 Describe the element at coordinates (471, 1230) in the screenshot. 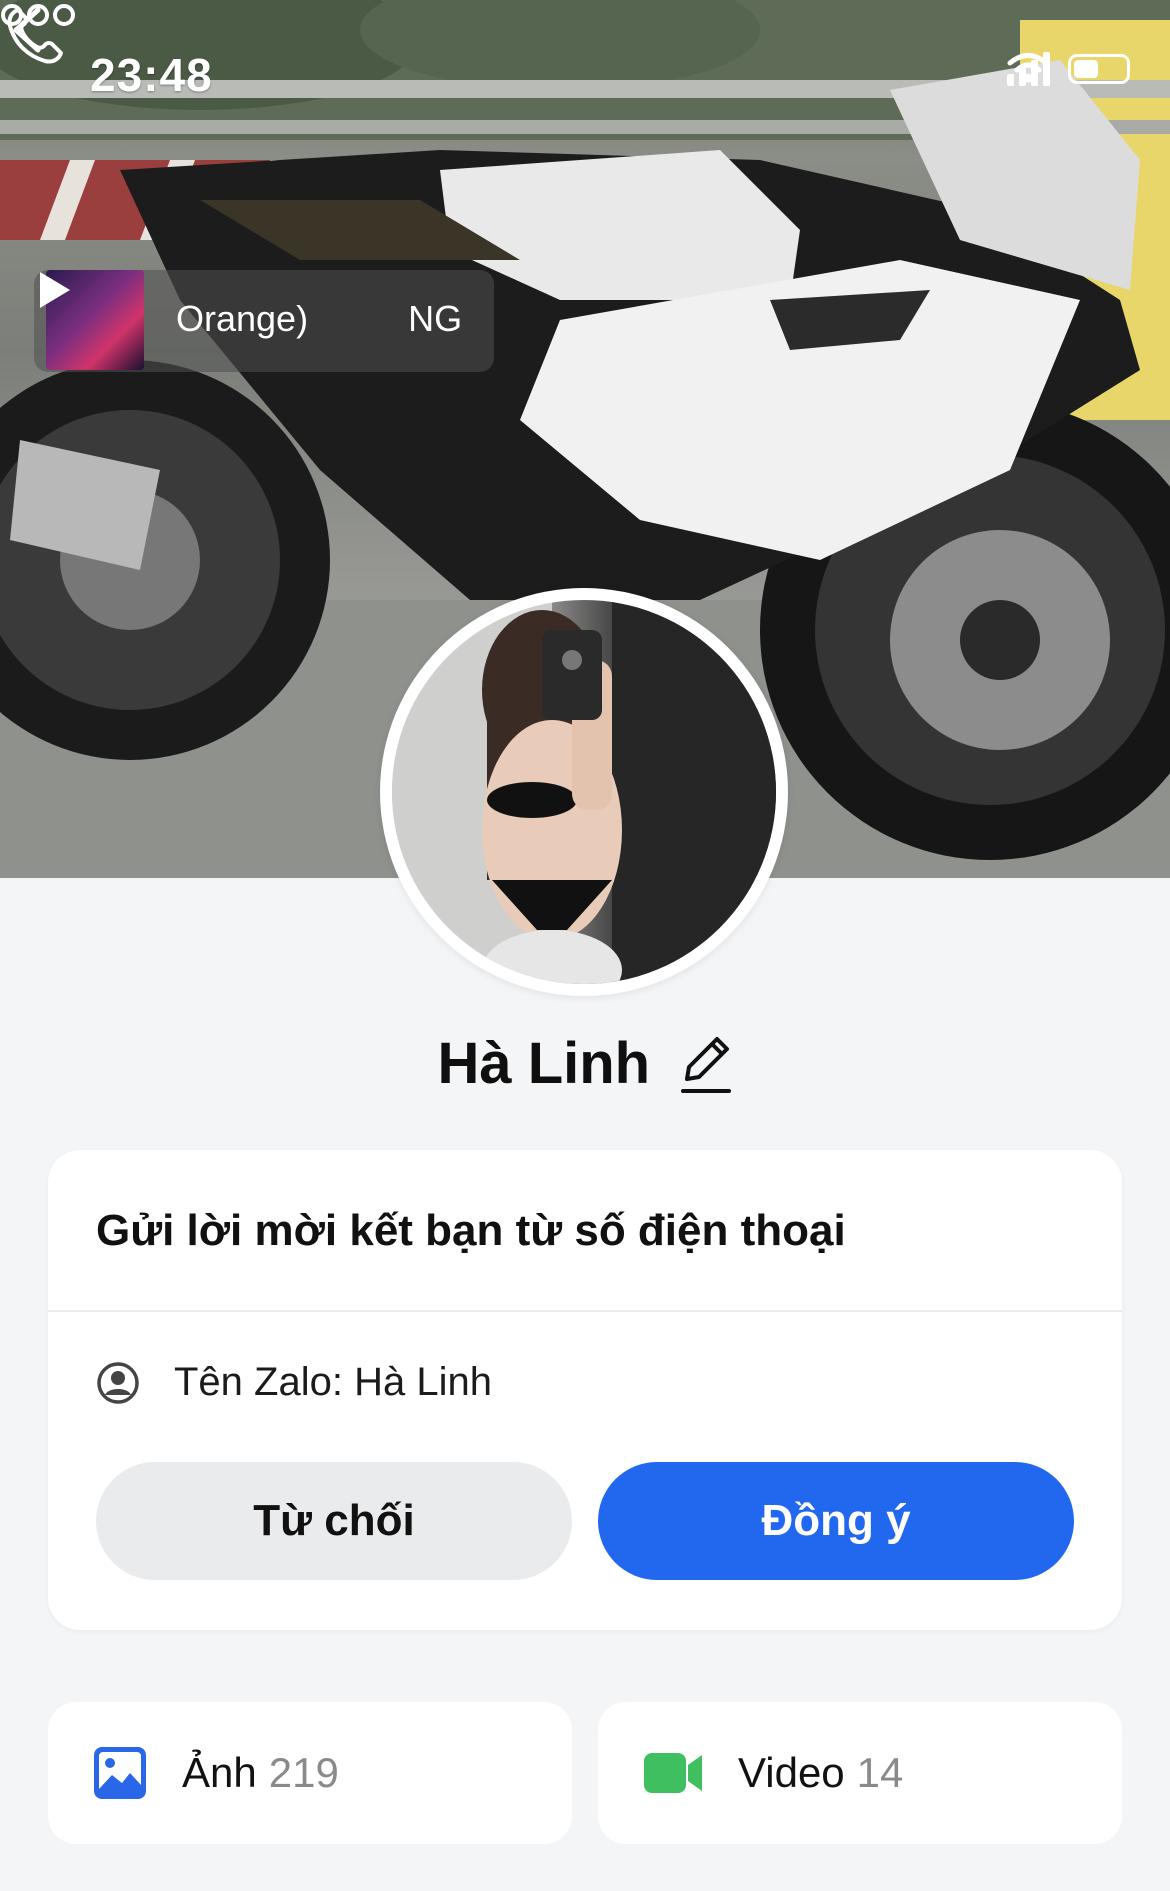

I see `friend-request-title: Gửi lời mời kết bạn từ số điện thoại` at that location.